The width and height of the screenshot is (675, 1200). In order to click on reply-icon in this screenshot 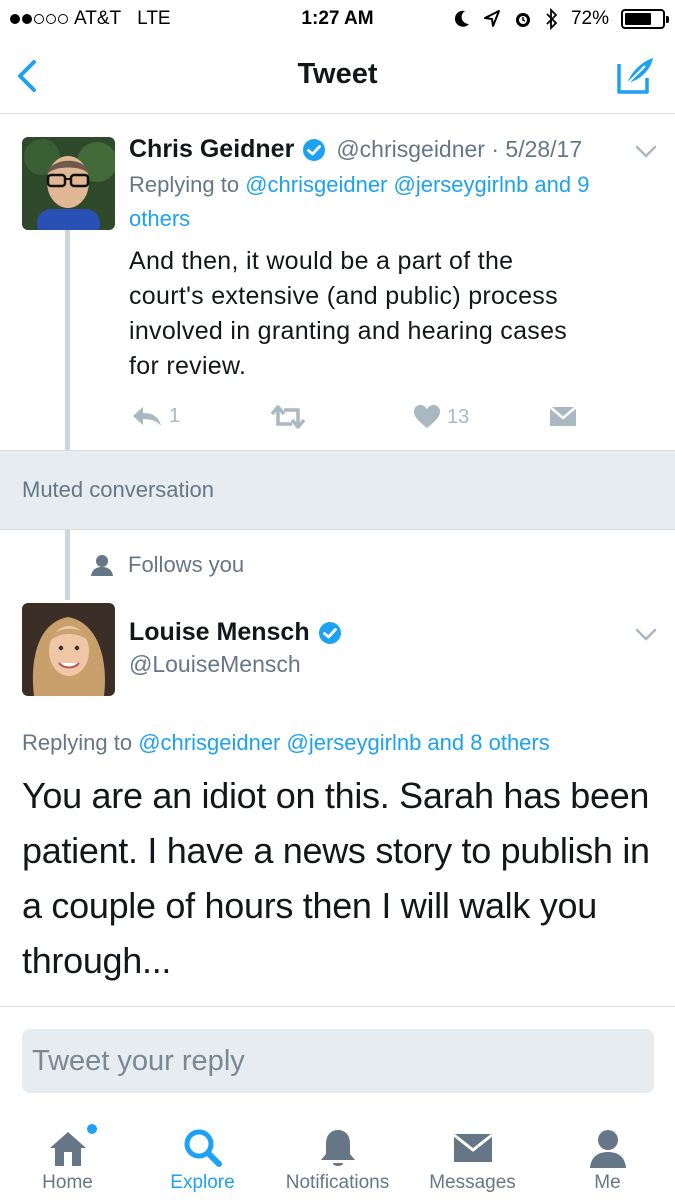, I will do `click(147, 416)`.